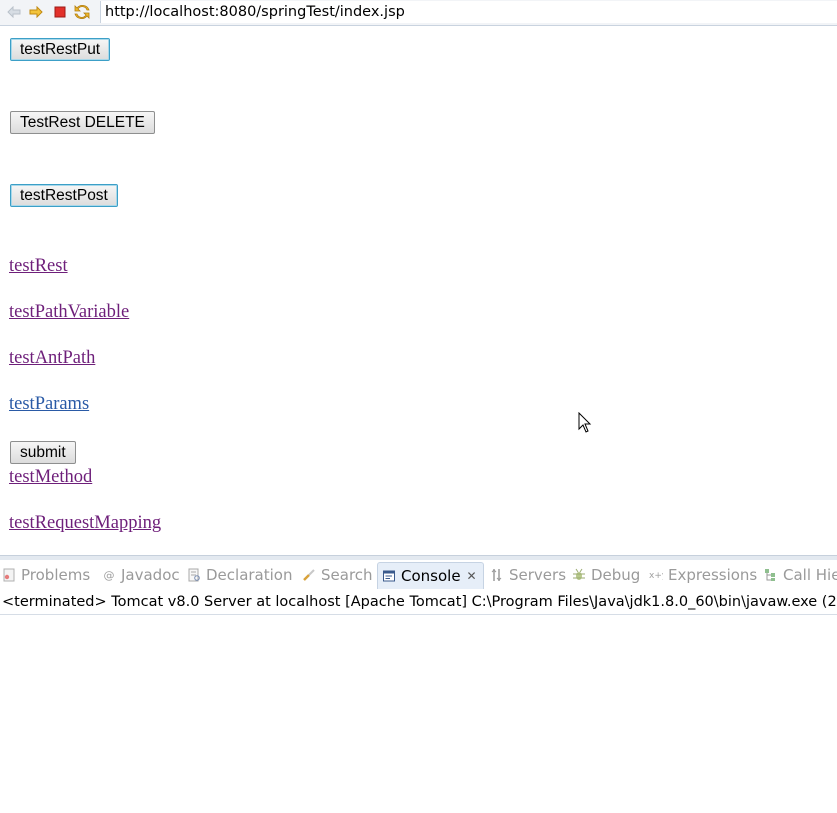 The image size is (837, 813). I want to click on search-icon, so click(309, 575).